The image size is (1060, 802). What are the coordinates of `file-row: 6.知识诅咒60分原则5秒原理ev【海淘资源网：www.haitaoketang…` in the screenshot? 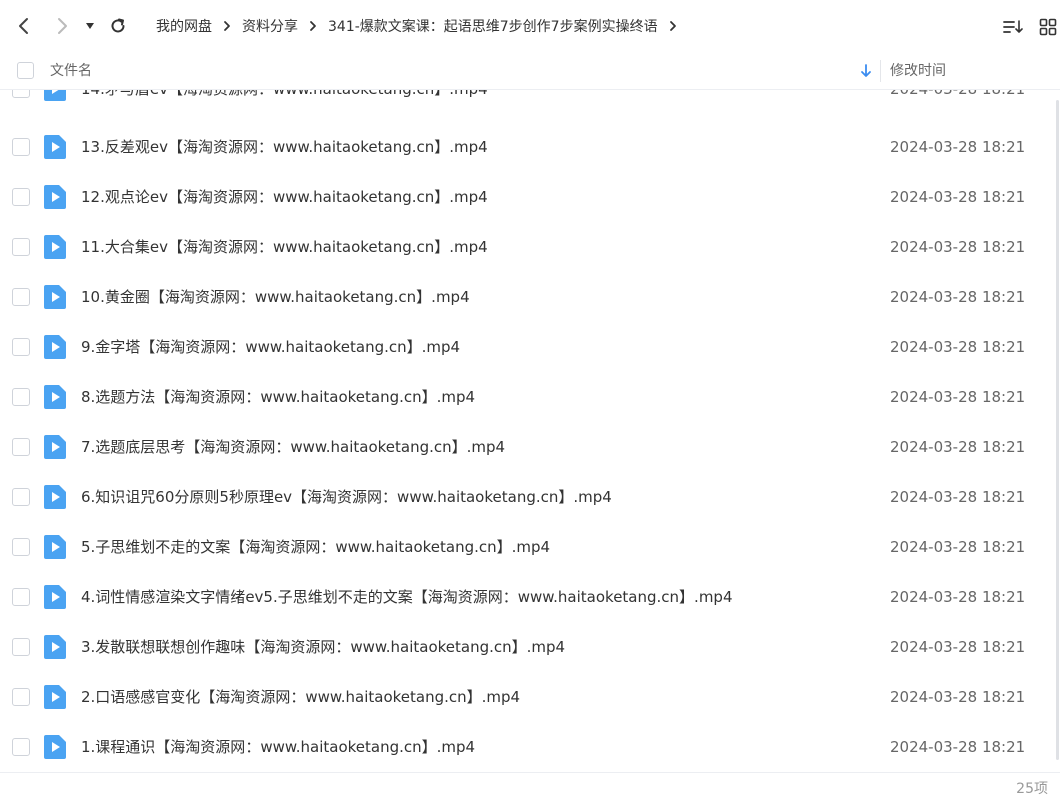 It's located at (528, 497).